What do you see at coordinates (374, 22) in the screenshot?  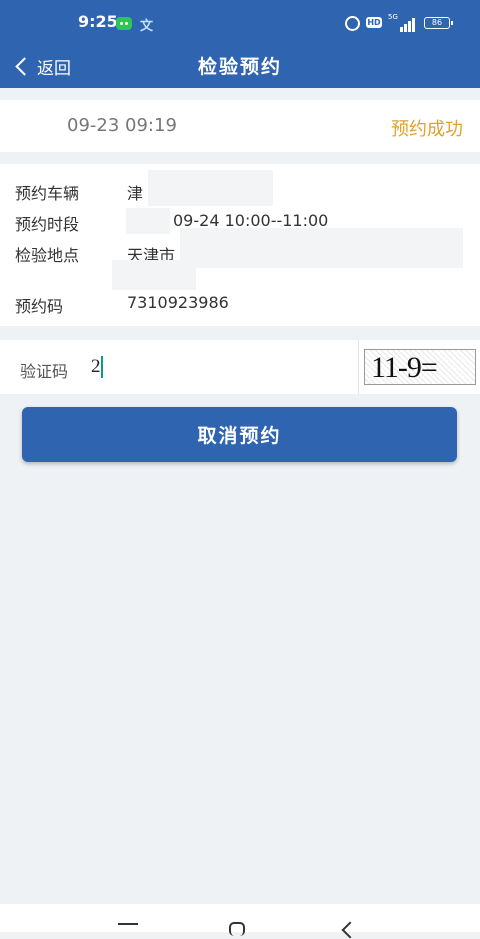 I see `hd-icon: HD` at bounding box center [374, 22].